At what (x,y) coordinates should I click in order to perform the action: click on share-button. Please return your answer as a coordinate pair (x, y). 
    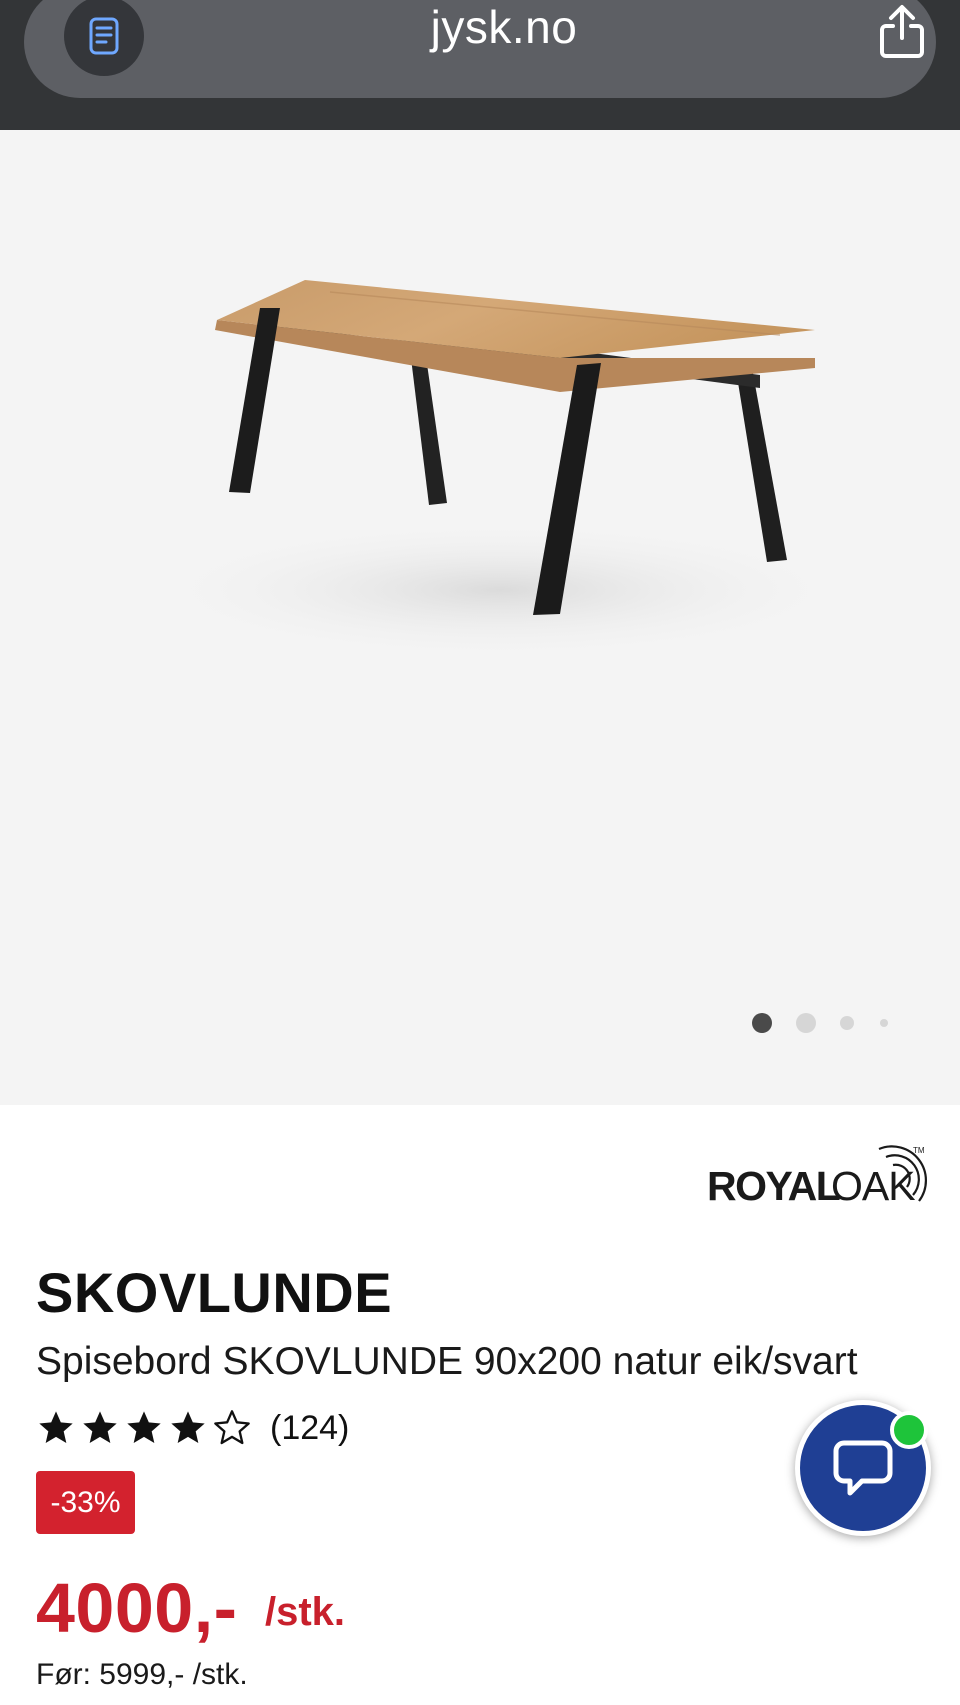
    Looking at the image, I should click on (902, 32).